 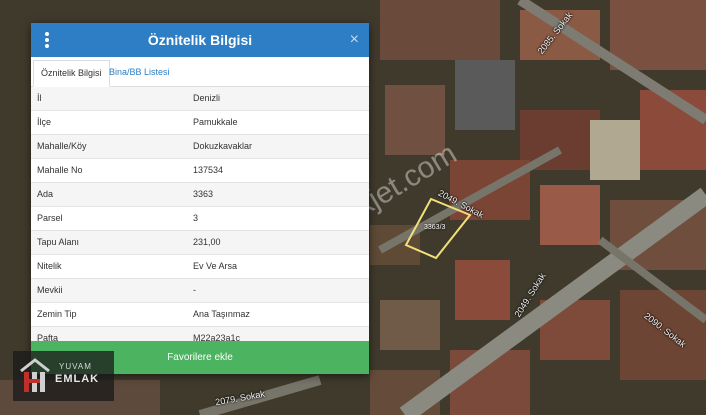 I want to click on row-value: Ana Taşınmaz, so click(x=221, y=314).